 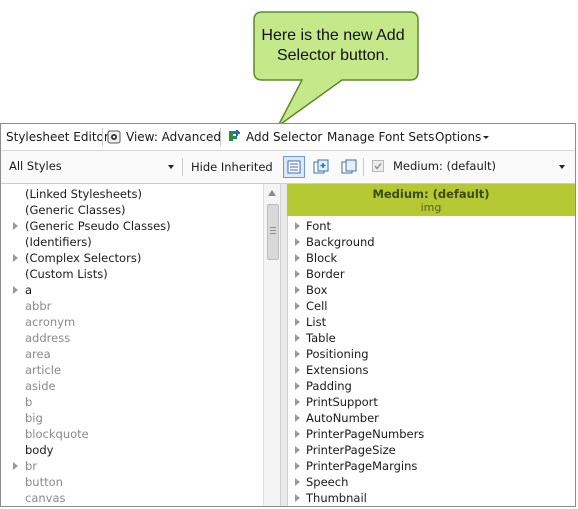 What do you see at coordinates (45, 498) in the screenshot?
I see `tree-item: canvas` at bounding box center [45, 498].